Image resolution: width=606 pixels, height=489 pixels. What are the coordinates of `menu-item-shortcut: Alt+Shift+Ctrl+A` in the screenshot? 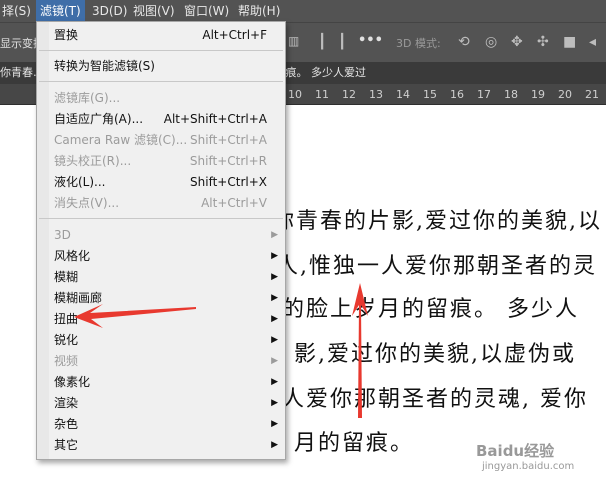 It's located at (215, 119).